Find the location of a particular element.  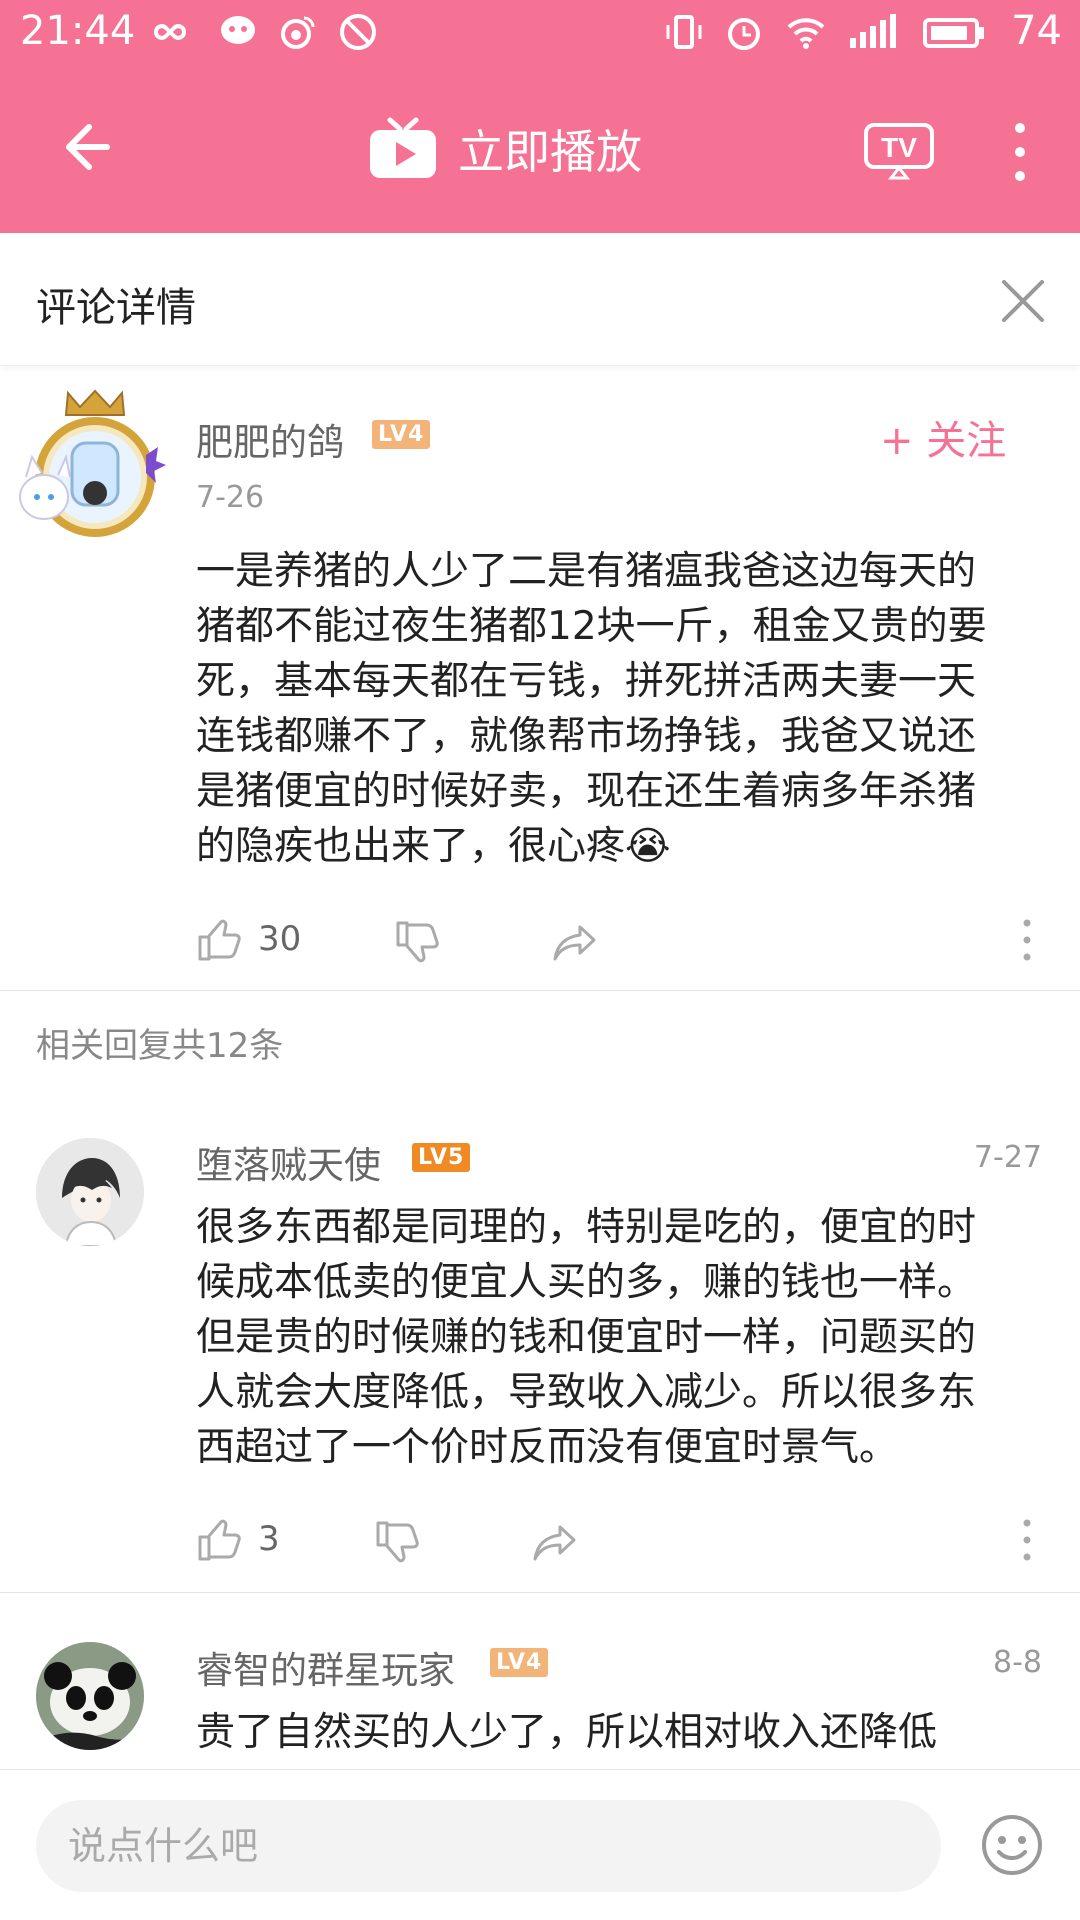

do-not-disturb-icon is located at coordinates (358, 32).